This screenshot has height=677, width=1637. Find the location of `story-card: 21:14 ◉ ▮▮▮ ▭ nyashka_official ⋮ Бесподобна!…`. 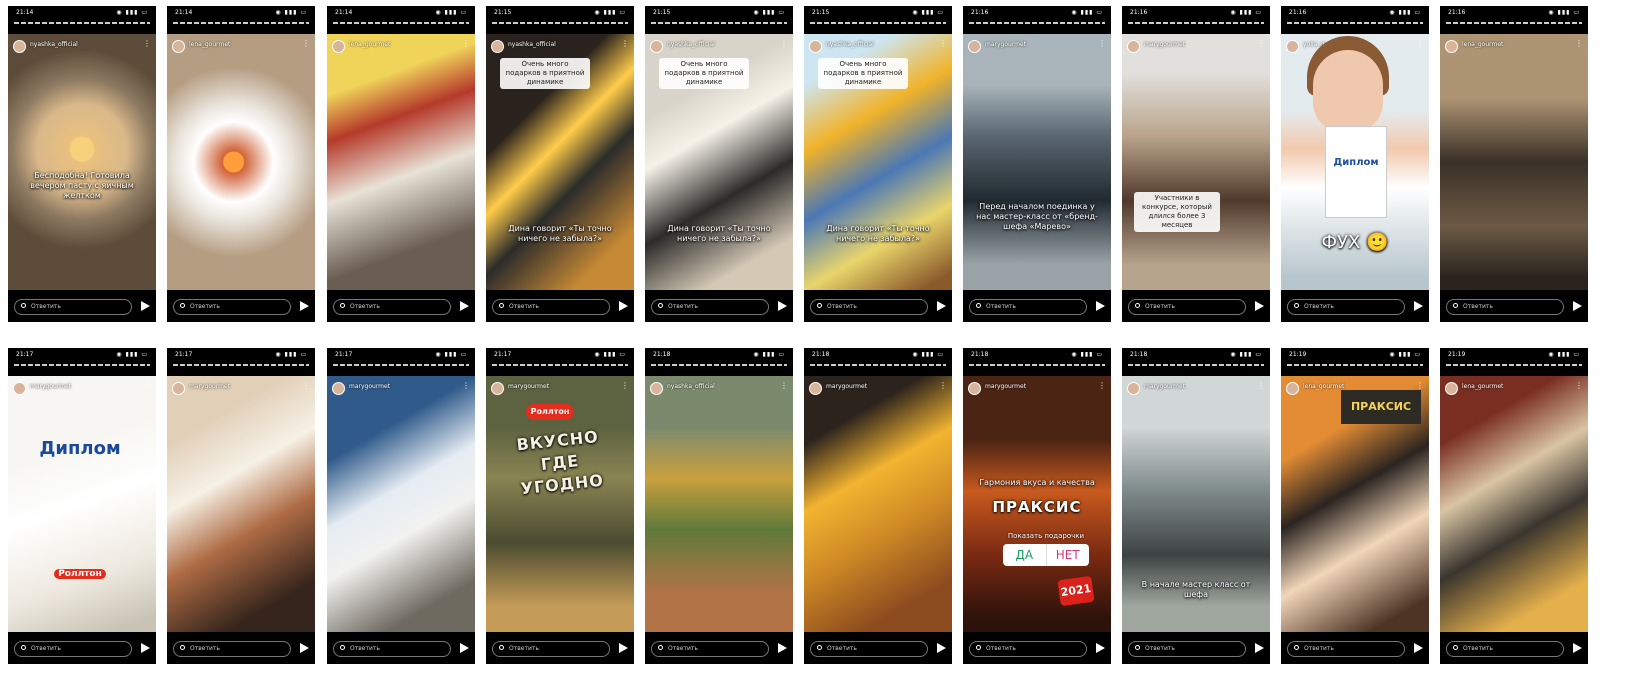

story-card: 21:14 ◉ ▮▮▮ ▭ nyashka_official ⋮ Бесподобна!… is located at coordinates (82, 164).